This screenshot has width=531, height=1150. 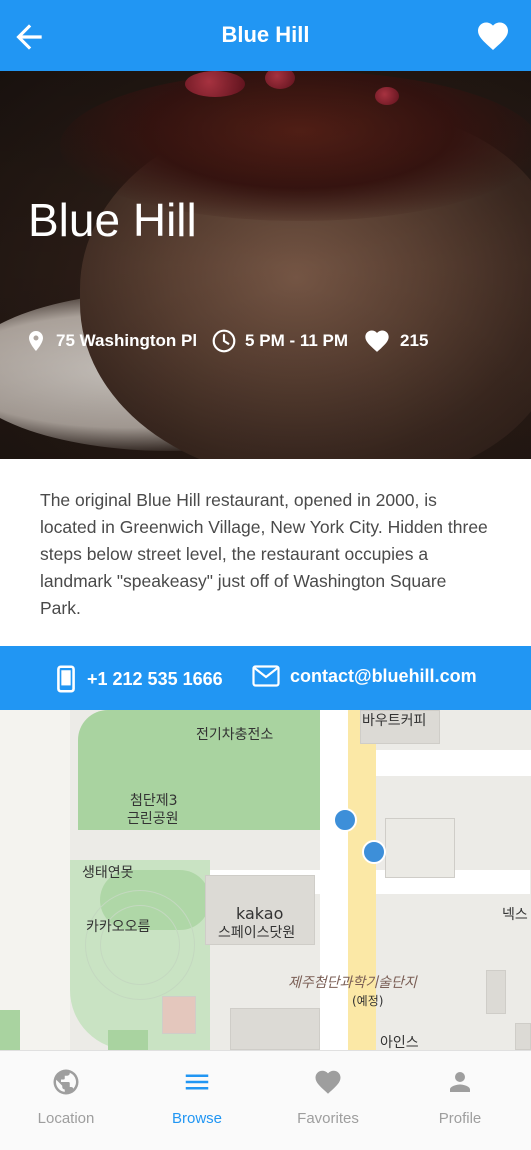 I want to click on bottom-navigation: Location Browse Favorites Profile, so click(x=265, y=1100).